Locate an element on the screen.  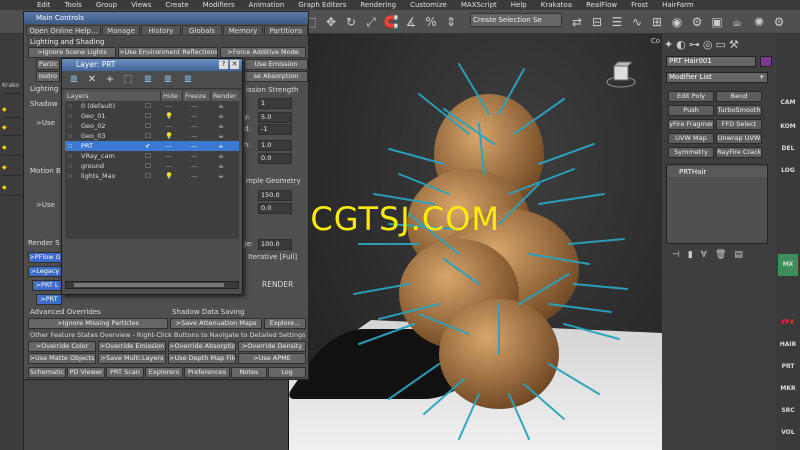
column-render: Render is located at coordinates (225, 96).